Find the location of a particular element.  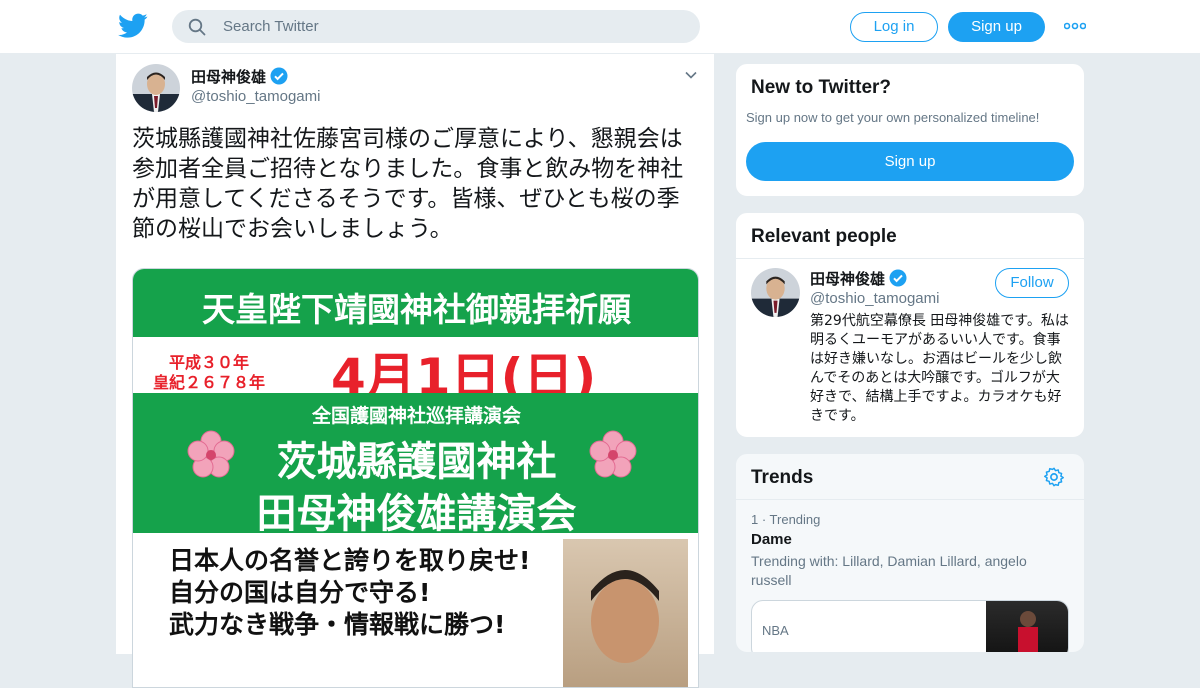

chevron-down-icon is located at coordinates (691, 75).